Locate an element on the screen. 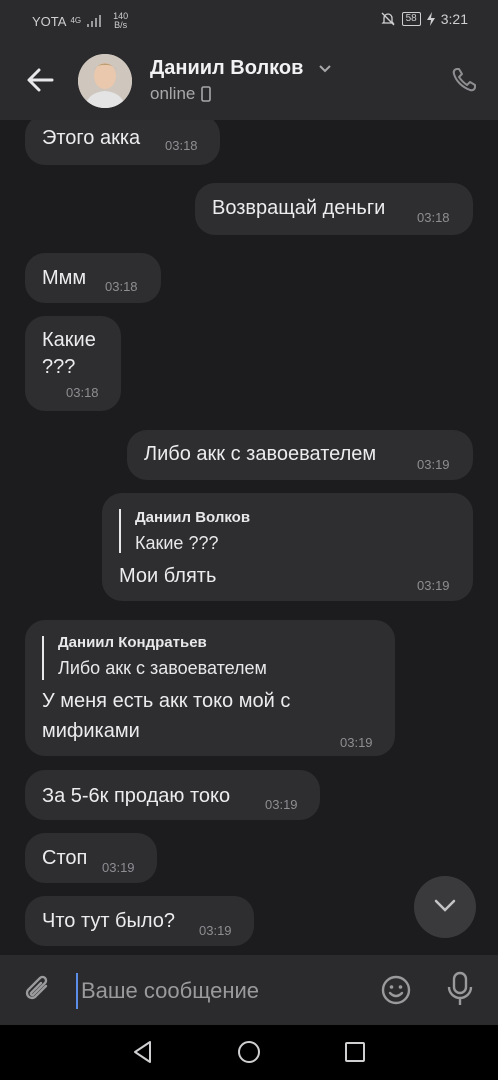 The image size is (498, 1080). system-nav-bar is located at coordinates (249, 1052).